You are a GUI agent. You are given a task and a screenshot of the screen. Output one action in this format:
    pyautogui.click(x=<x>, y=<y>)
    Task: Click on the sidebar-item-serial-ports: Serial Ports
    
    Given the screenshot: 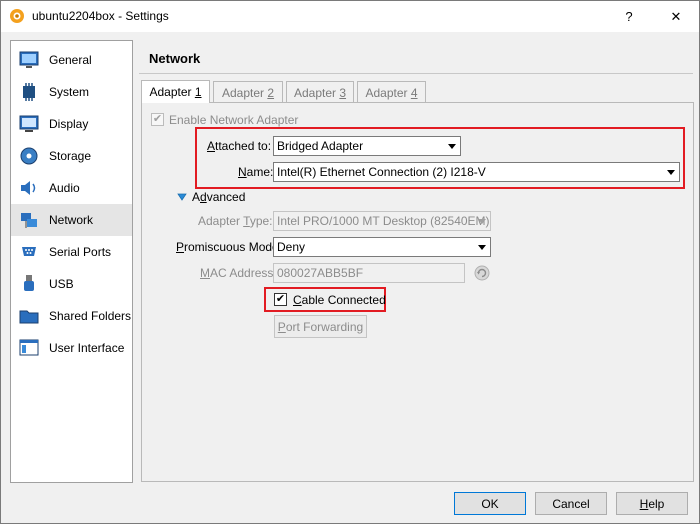 What is the action you would take?
    pyautogui.click(x=71, y=252)
    